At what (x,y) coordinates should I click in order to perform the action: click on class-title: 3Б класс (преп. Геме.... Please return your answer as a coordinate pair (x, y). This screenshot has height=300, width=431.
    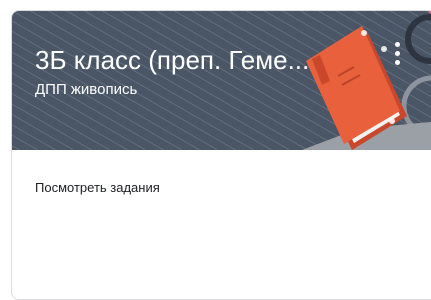
    Looking at the image, I should click on (202, 60).